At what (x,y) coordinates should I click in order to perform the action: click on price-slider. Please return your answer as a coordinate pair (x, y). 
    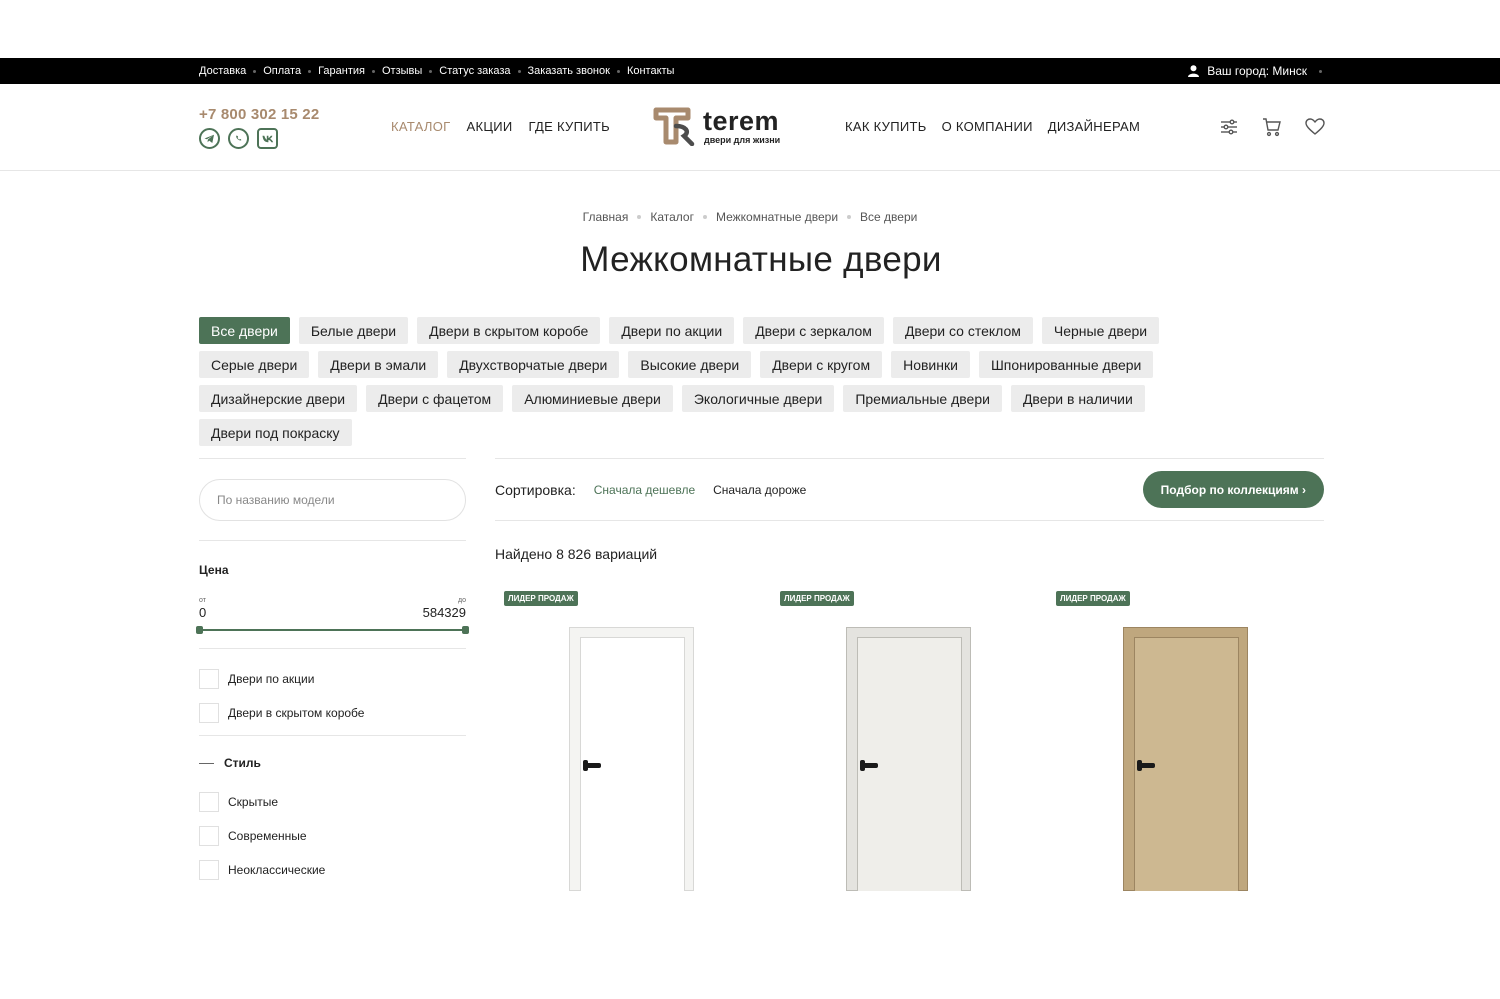
    Looking at the image, I should click on (332, 630).